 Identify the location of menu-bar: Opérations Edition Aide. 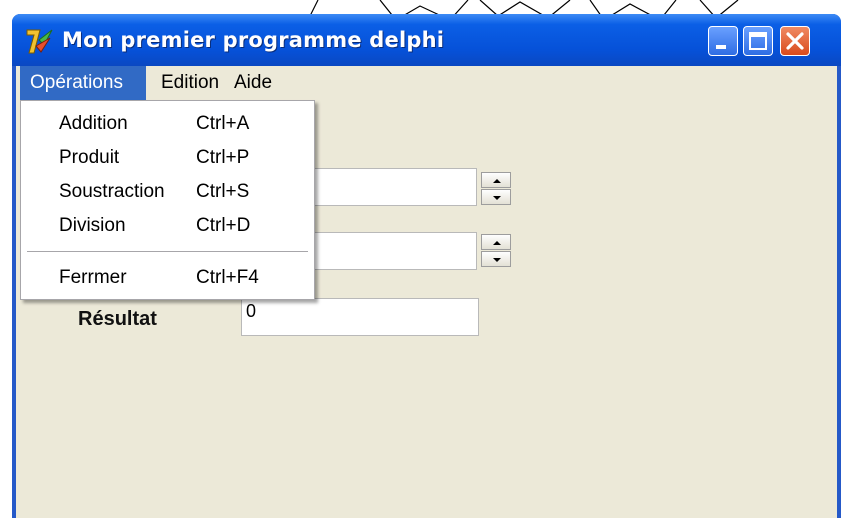
(426, 83).